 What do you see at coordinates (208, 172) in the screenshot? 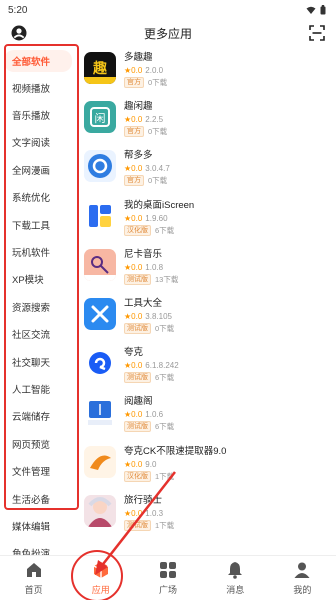
I see `app-list-item: 帮多多 ★0.0 3.0.4.7 官方 0下载` at bounding box center [208, 172].